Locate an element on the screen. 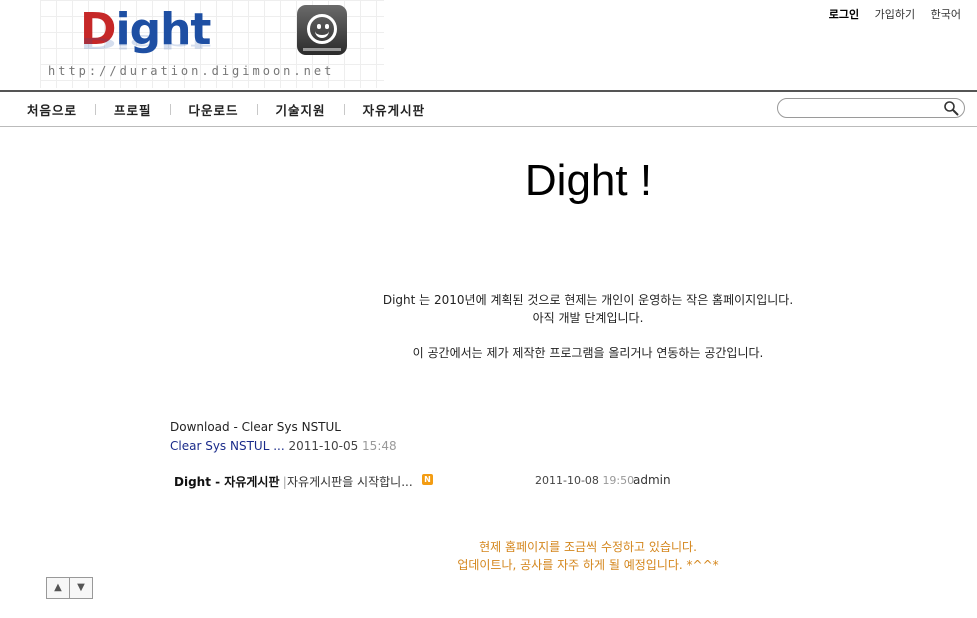 The height and width of the screenshot is (618, 977). new-badge: N is located at coordinates (427, 479).